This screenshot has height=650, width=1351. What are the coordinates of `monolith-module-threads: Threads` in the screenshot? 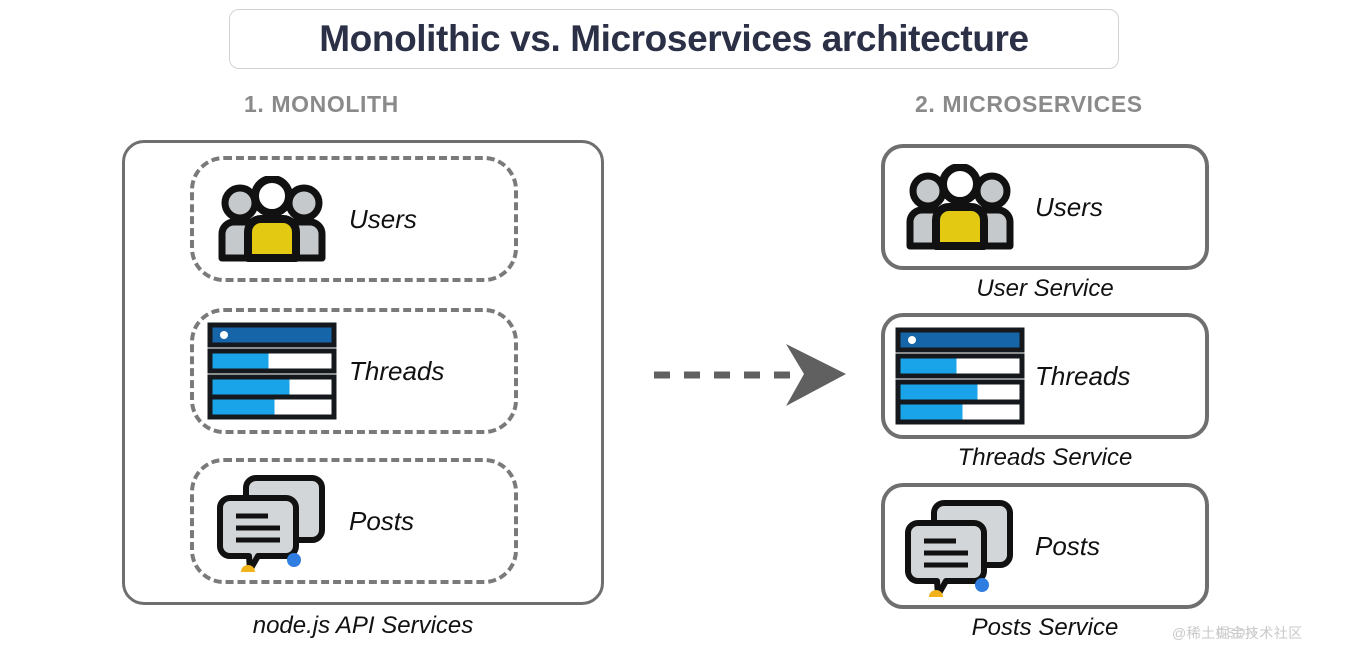 It's located at (354, 371).